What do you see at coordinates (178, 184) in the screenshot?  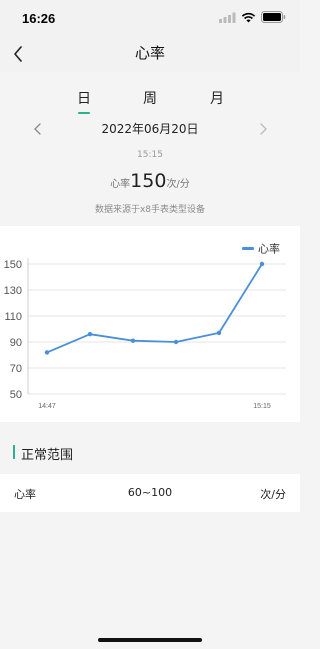 I see `reading-unit: 次/分` at bounding box center [178, 184].